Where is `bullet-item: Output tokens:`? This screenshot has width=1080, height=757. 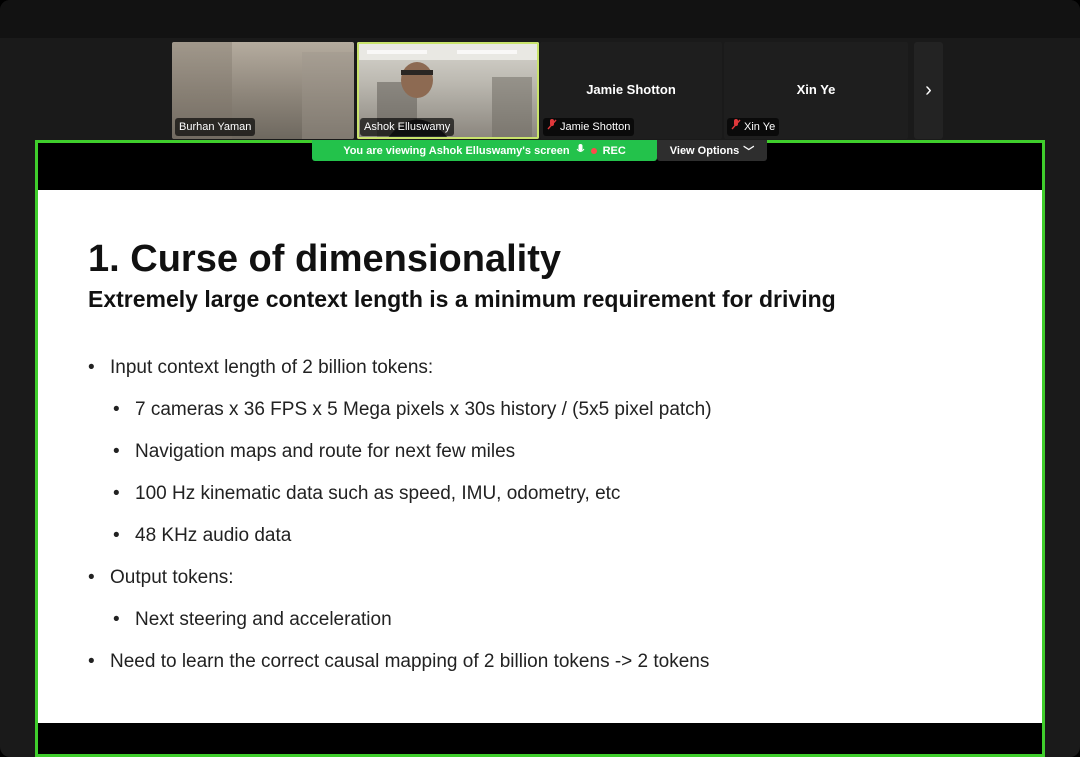 bullet-item: Output tokens: is located at coordinates (558, 587).